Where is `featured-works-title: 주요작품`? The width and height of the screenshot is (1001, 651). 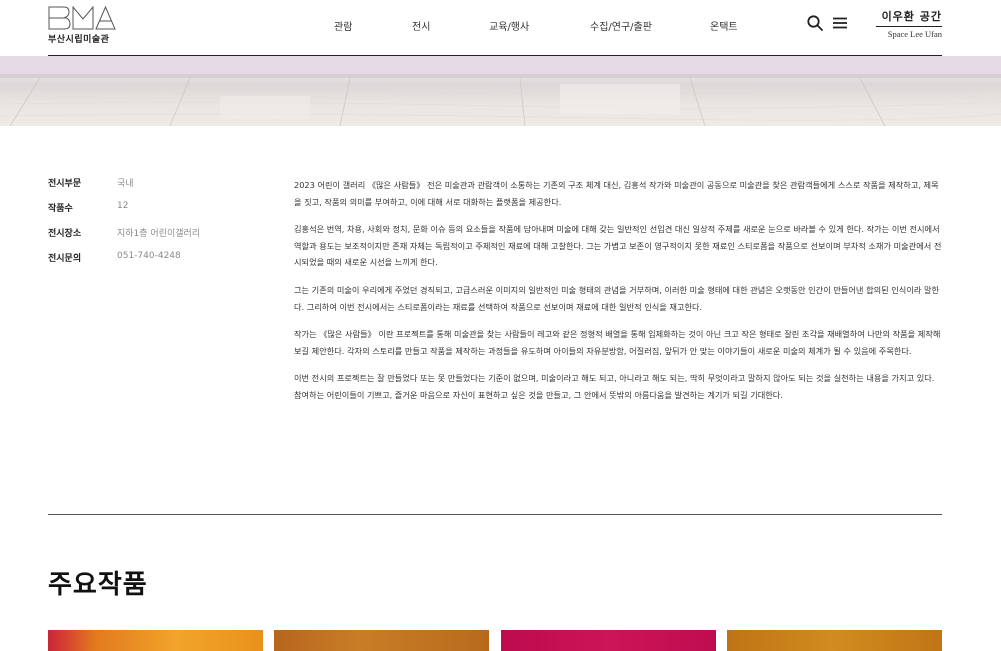
featured-works-title: 주요작품 is located at coordinates (98, 585).